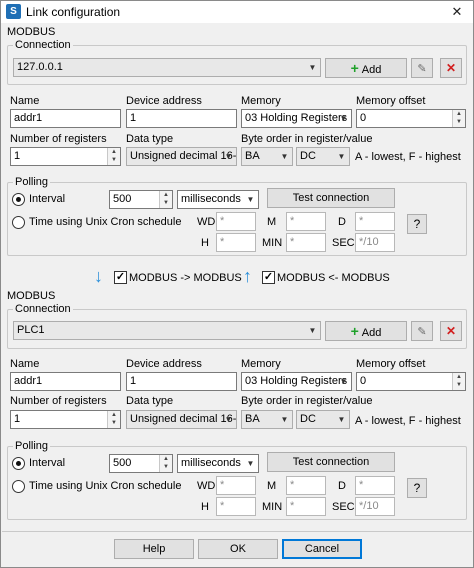  I want to click on wd-input-bottom: *, so click(236, 485).